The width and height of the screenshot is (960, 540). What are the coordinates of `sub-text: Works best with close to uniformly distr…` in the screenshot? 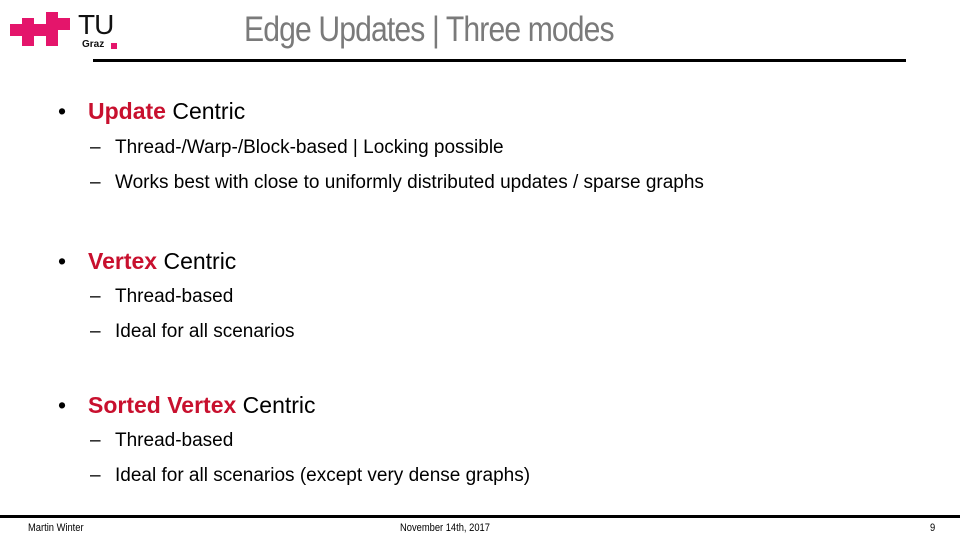 It's located at (409, 182).